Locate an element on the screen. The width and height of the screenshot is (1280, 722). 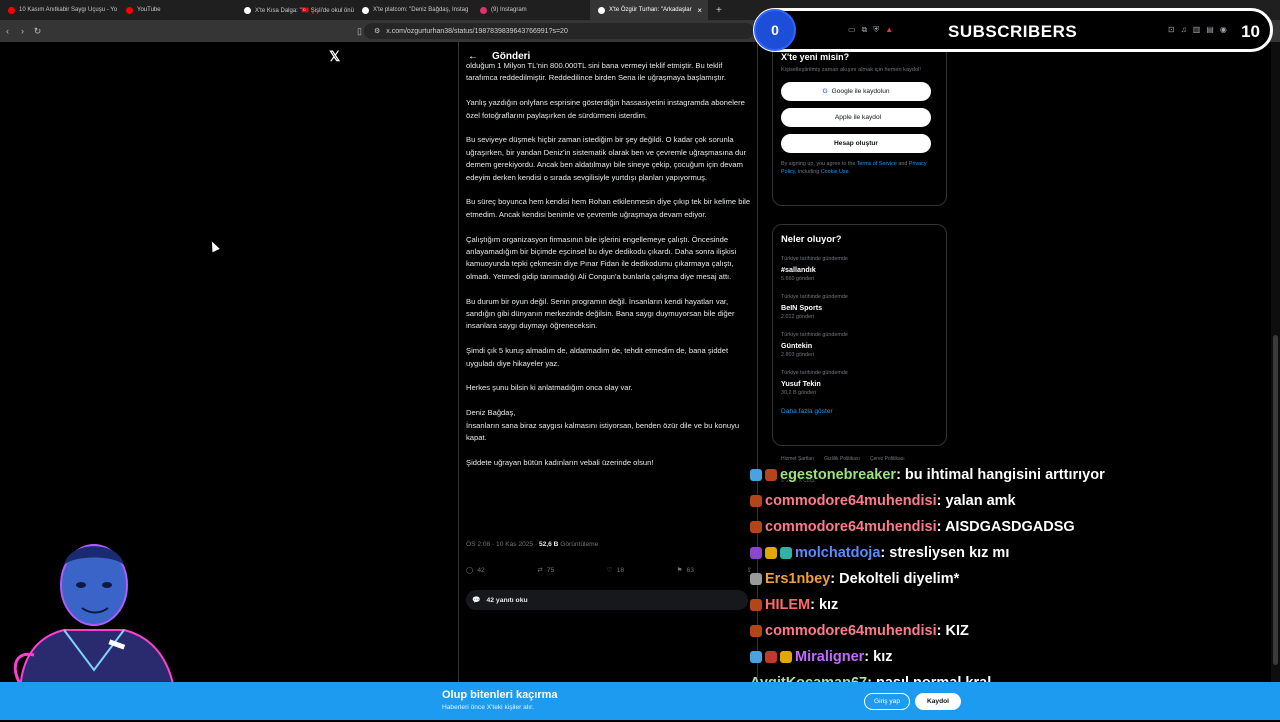
forward-icon: › is located at coordinates (22, 31).